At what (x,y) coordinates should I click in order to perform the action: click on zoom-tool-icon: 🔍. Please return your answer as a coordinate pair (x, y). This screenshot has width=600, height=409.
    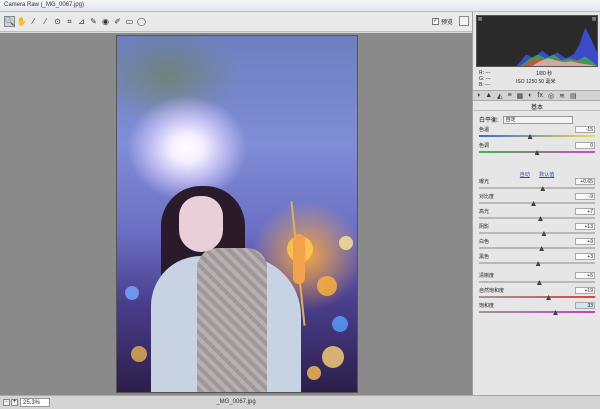
    Looking at the image, I should click on (9, 21).